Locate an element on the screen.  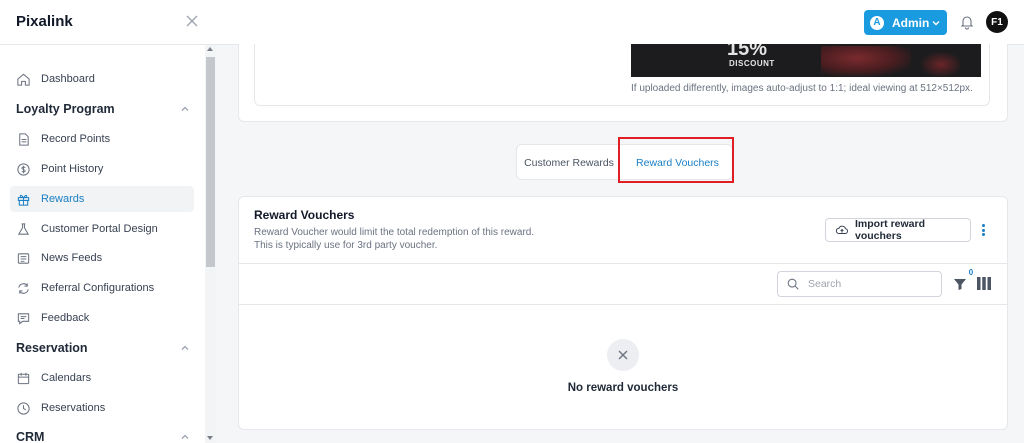
sidebar-item-label: News Feeds is located at coordinates (72, 258).